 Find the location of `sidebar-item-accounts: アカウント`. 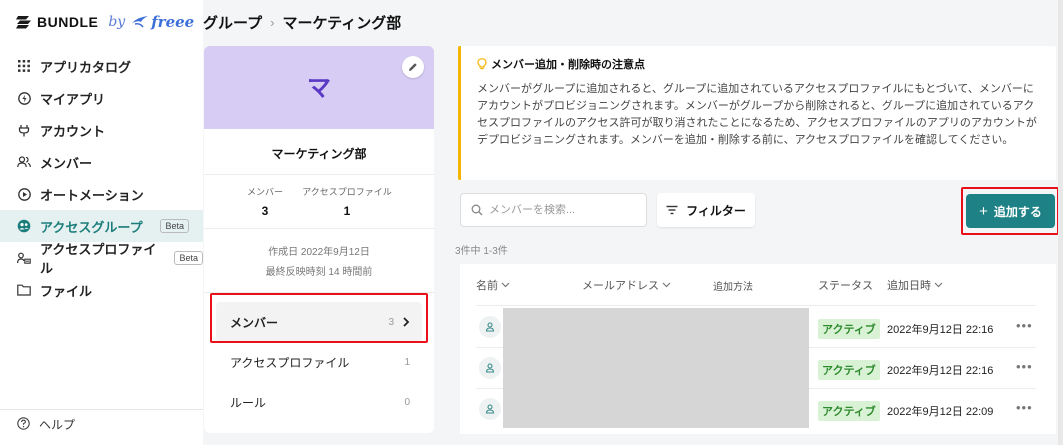

sidebar-item-accounts: アカウント is located at coordinates (101, 130).